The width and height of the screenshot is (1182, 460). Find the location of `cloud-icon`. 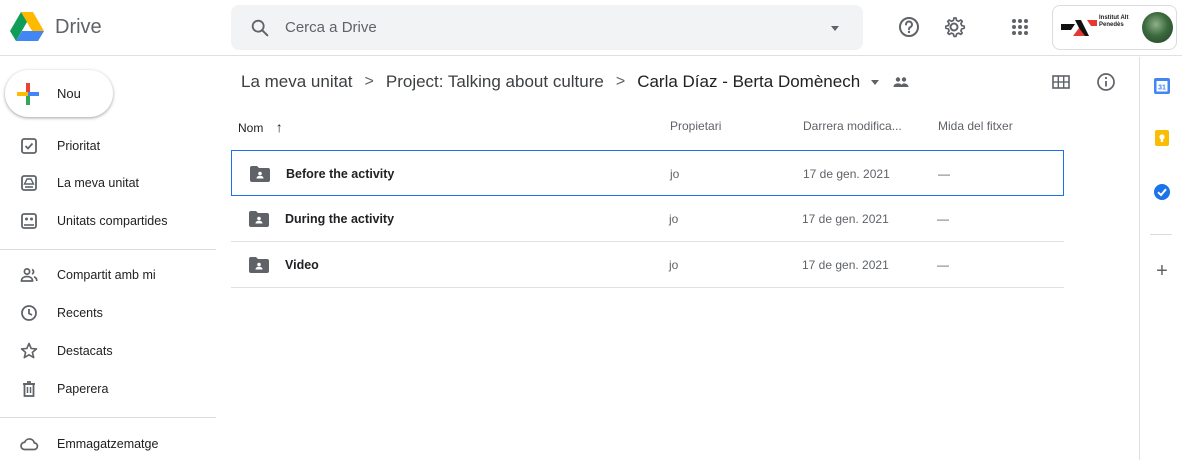

cloud-icon is located at coordinates (29, 444).